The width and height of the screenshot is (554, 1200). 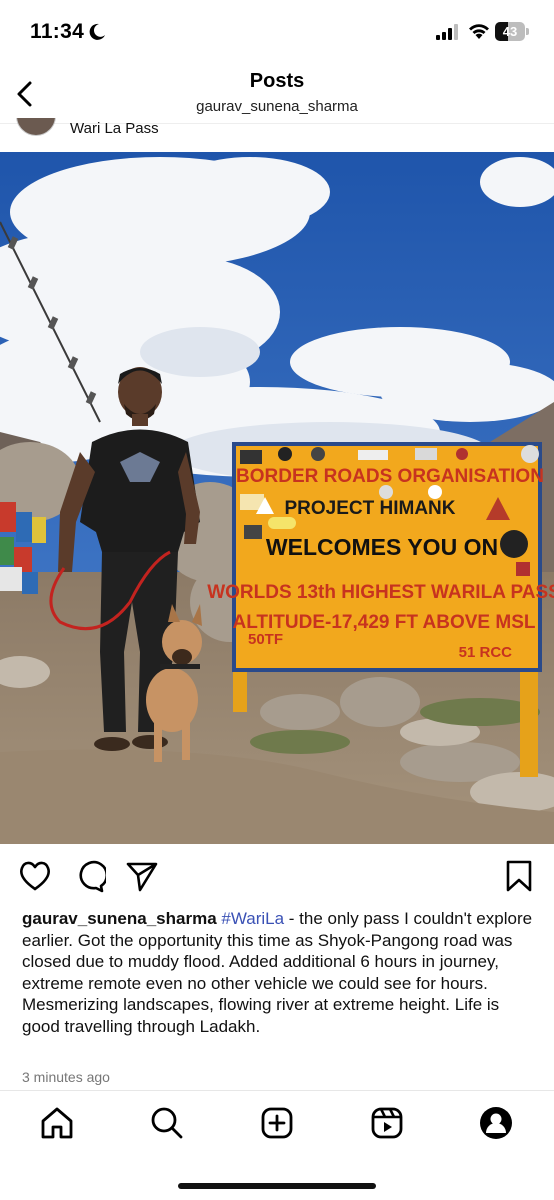 I want to click on status-time: 11:34, so click(x=57, y=31).